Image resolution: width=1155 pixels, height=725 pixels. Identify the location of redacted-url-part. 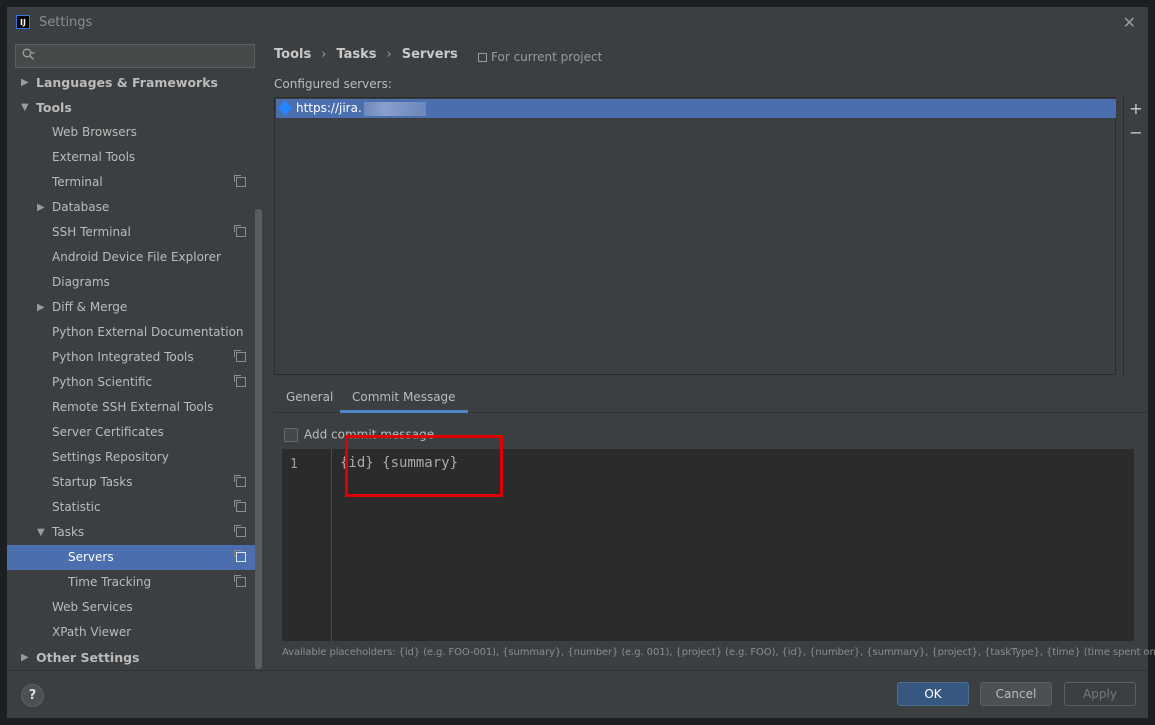
(394, 108).